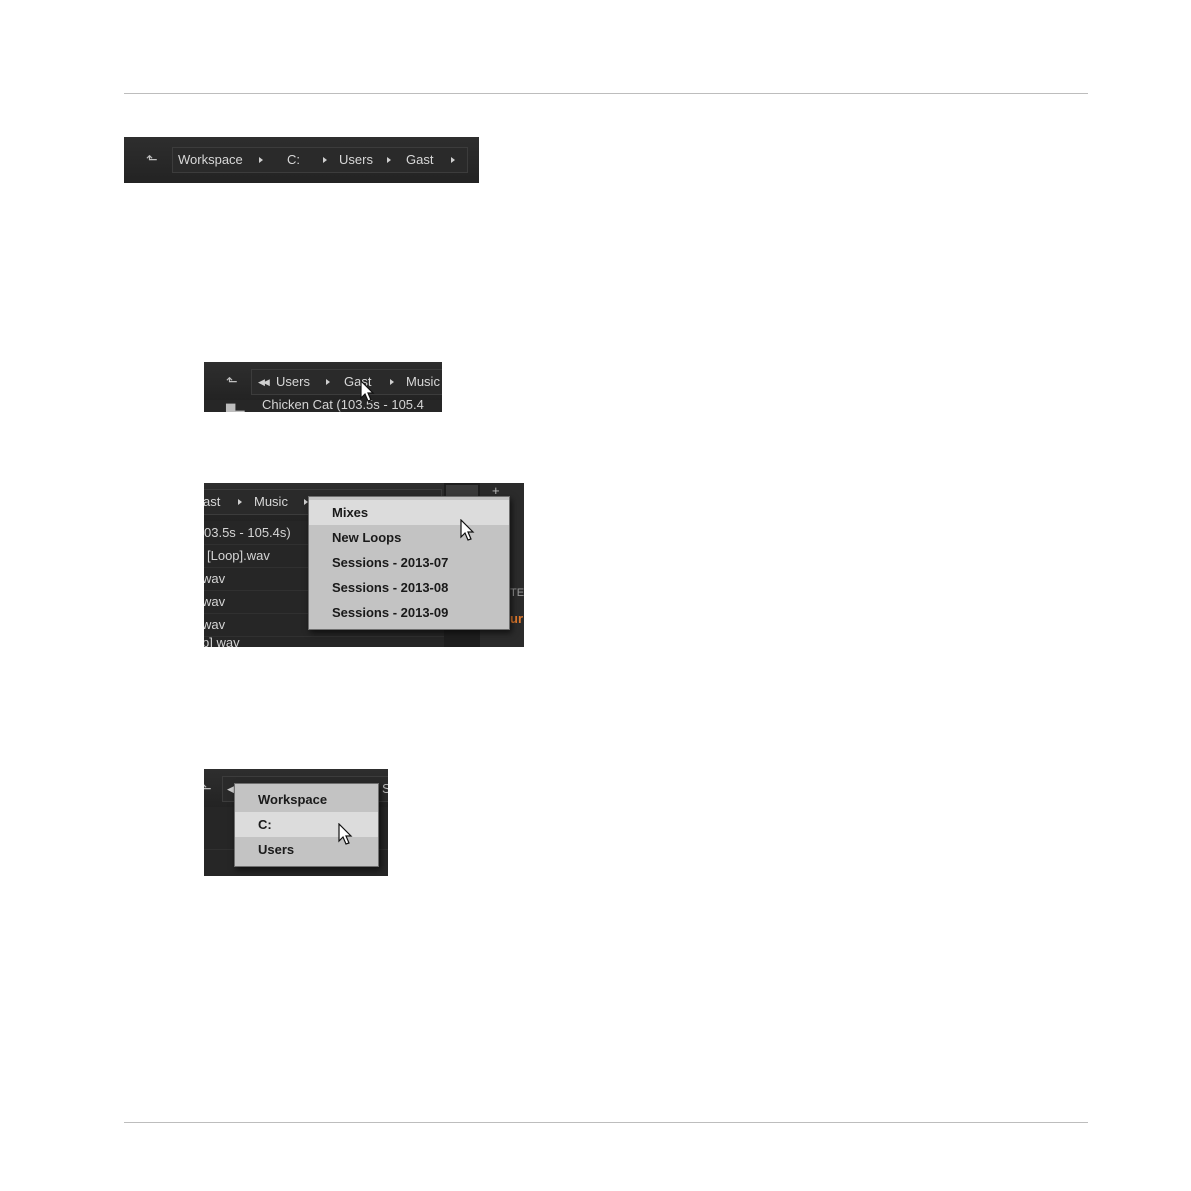  I want to click on header-rule, so click(606, 93).